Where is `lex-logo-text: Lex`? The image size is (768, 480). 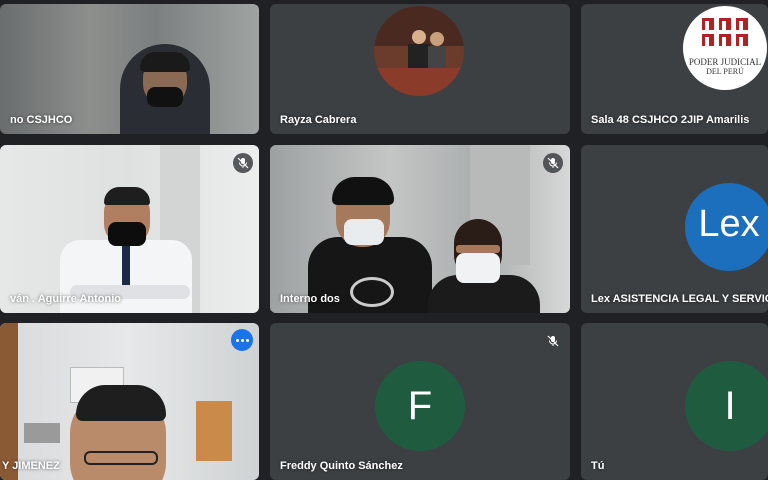 lex-logo-text: Lex is located at coordinates (729, 224).